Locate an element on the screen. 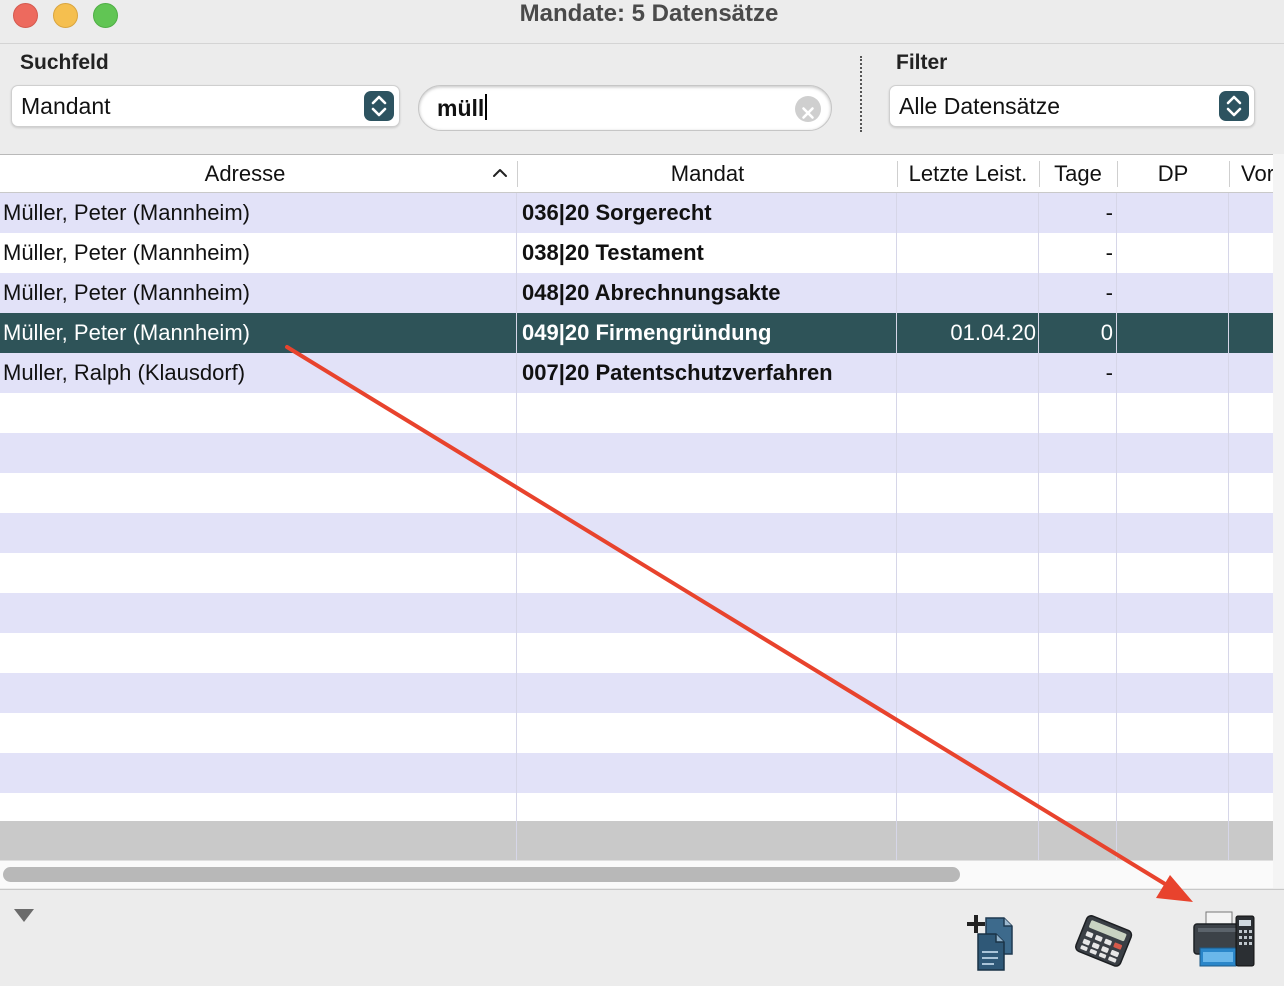  column-header-tage: Tage is located at coordinates (1078, 174).